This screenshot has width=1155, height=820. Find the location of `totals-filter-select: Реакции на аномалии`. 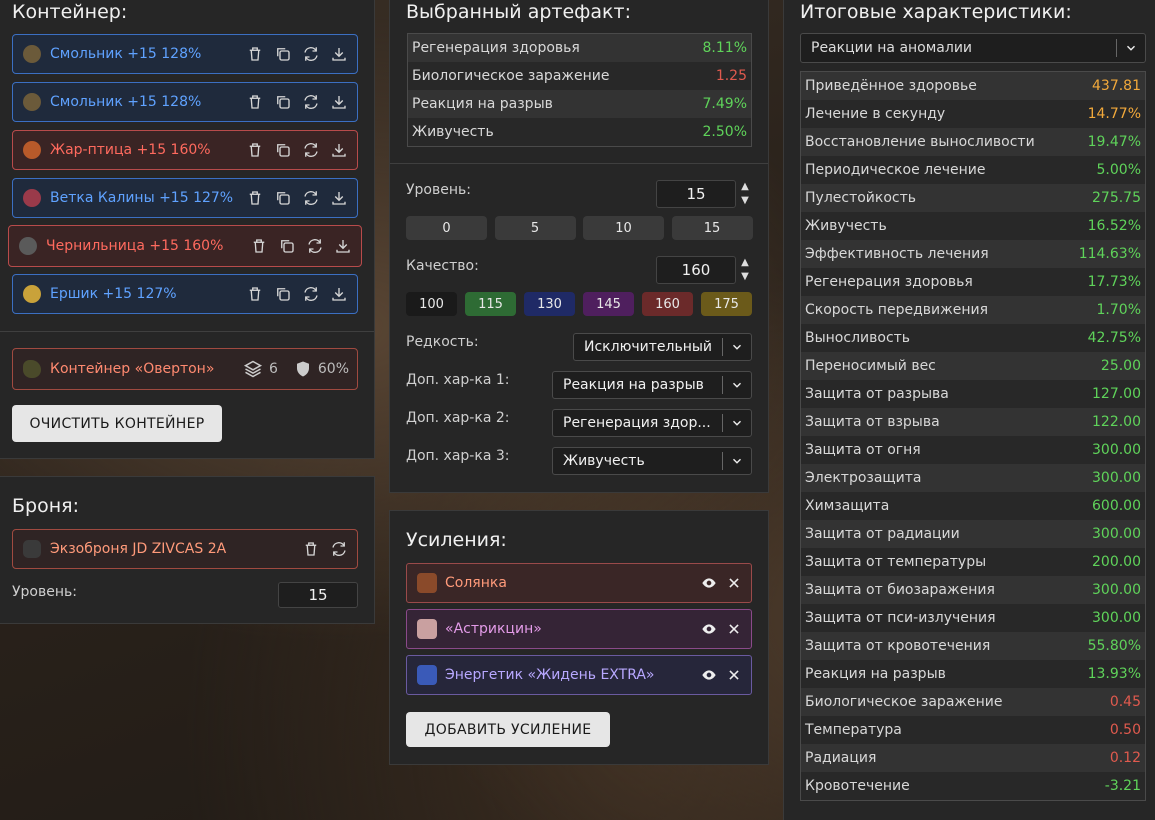

totals-filter-select: Реакции на аномалии is located at coordinates (973, 48).